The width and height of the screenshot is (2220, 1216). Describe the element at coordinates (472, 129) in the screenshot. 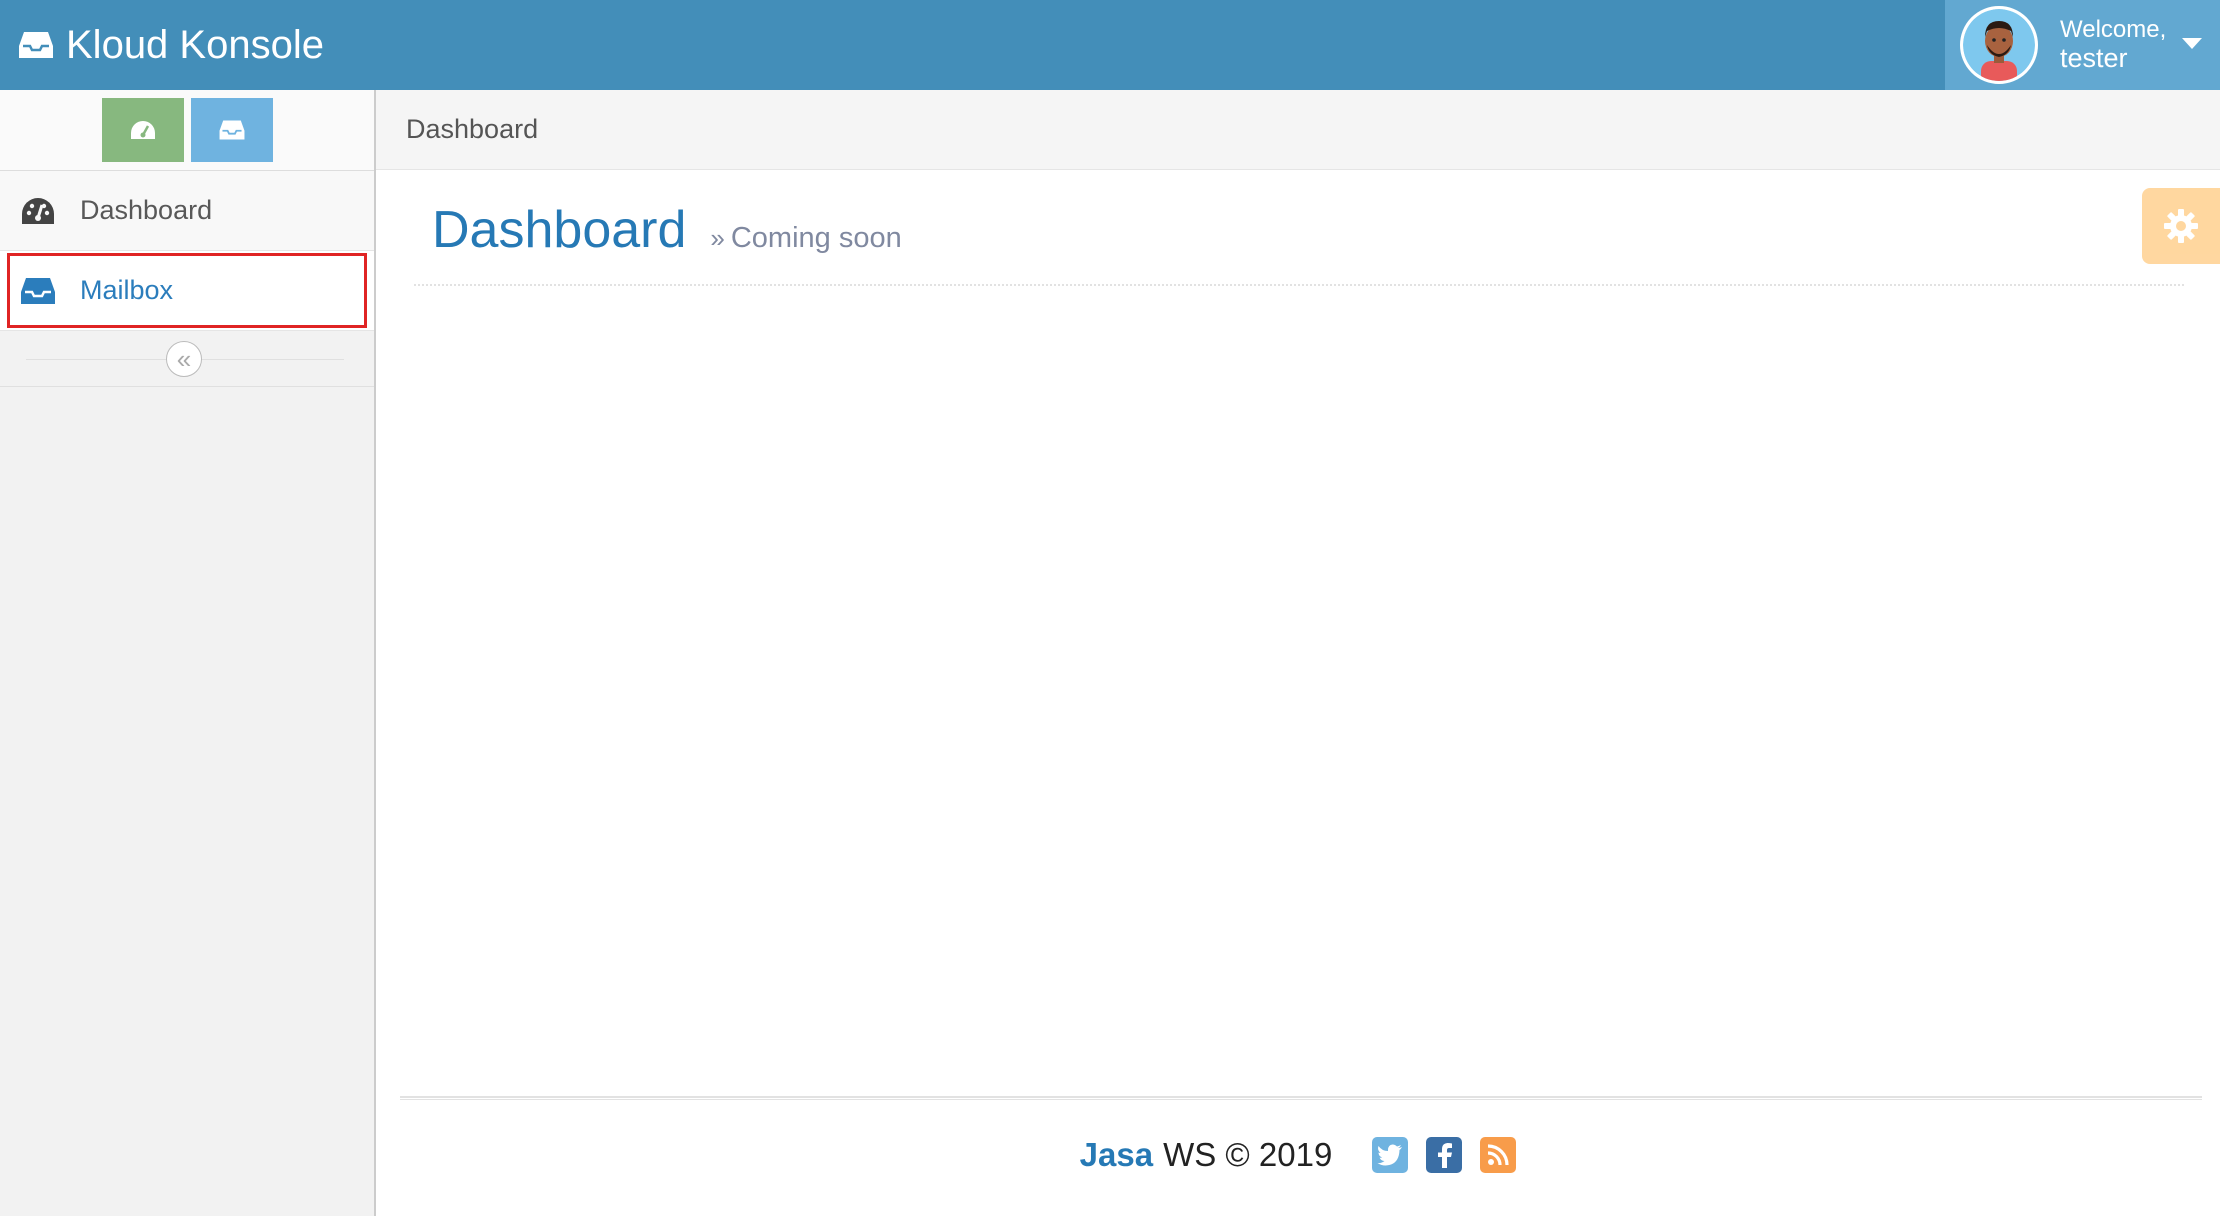

I see `breadcrumb-current: Dashboard` at that location.